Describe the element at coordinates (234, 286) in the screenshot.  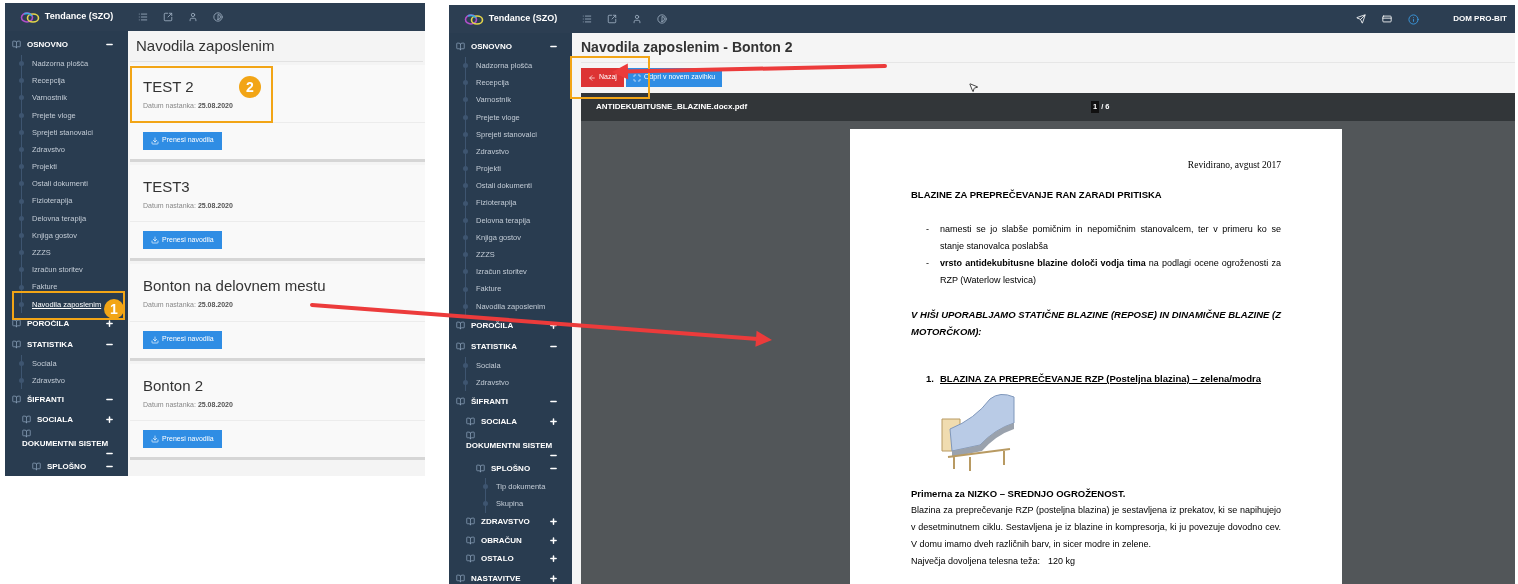
I see `card-title: Bonton na delovnem mestu` at that location.